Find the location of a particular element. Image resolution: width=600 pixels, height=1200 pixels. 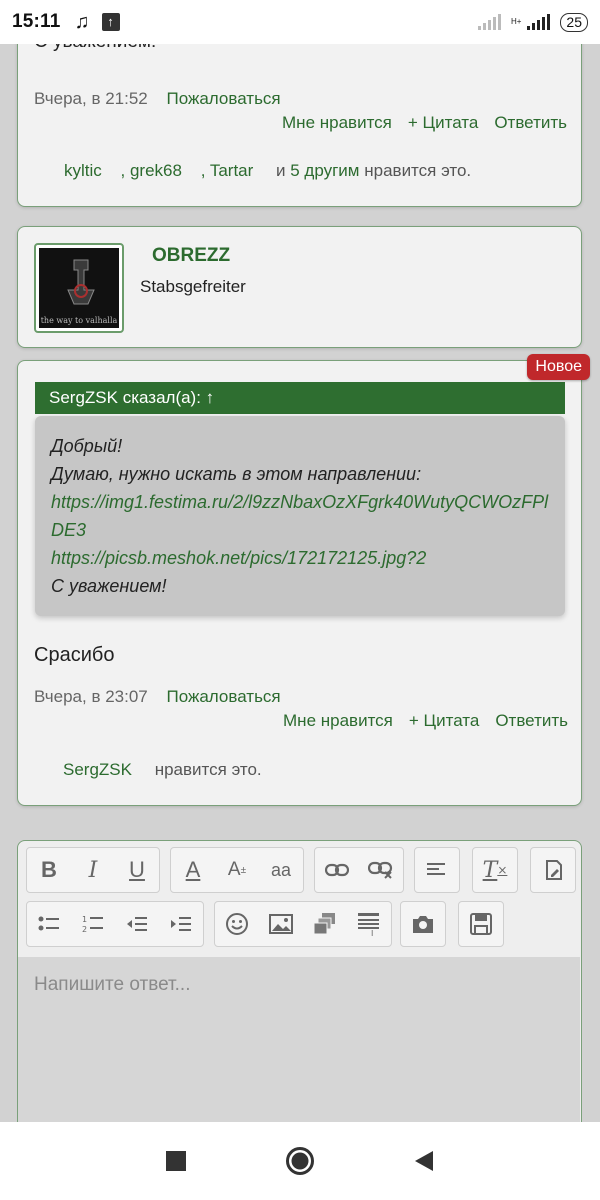

unlink-icon is located at coordinates (381, 870).